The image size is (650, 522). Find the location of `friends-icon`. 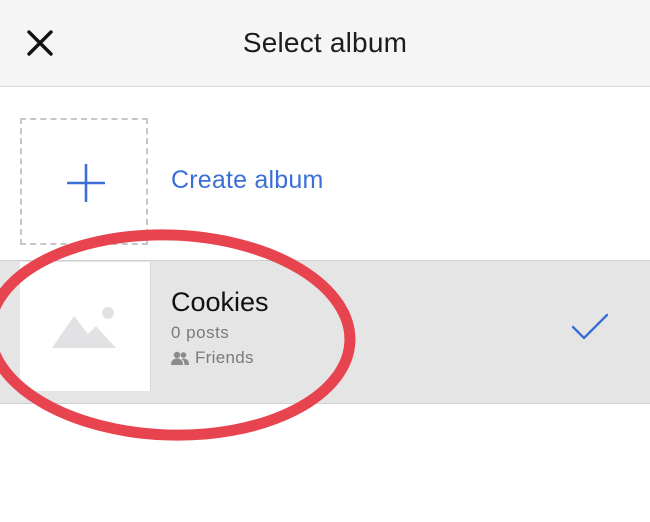

friends-icon is located at coordinates (180, 358).